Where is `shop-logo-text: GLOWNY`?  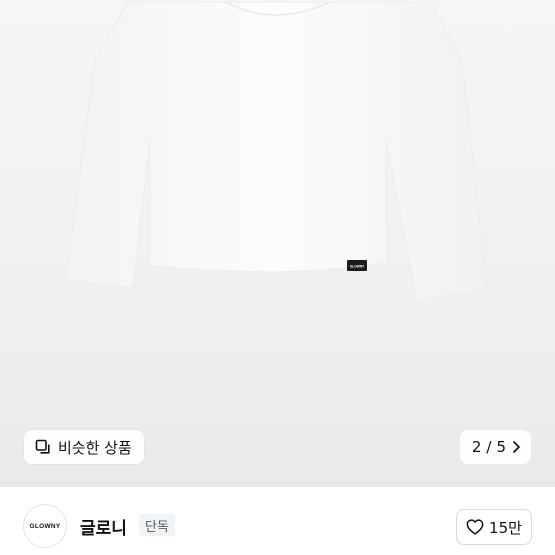
shop-logo-text: GLOWNY is located at coordinates (45, 526).